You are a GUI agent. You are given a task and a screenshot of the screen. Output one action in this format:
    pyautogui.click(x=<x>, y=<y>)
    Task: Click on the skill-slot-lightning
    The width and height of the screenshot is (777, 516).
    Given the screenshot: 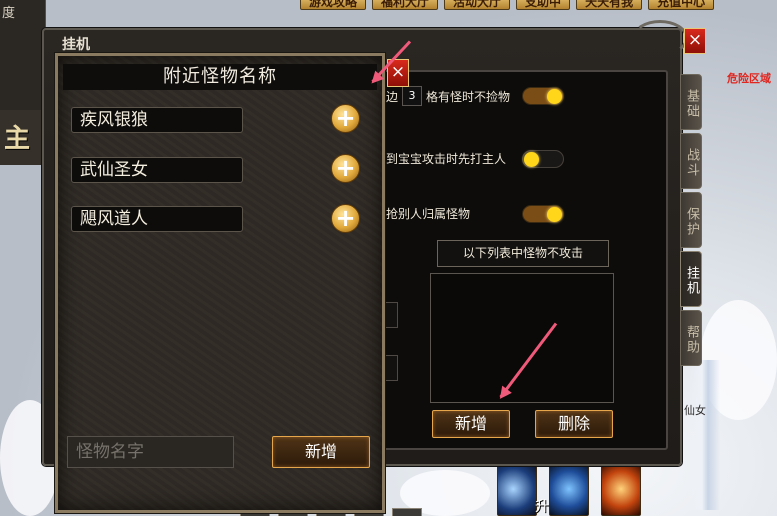 What is the action you would take?
    pyautogui.click(x=569, y=489)
    